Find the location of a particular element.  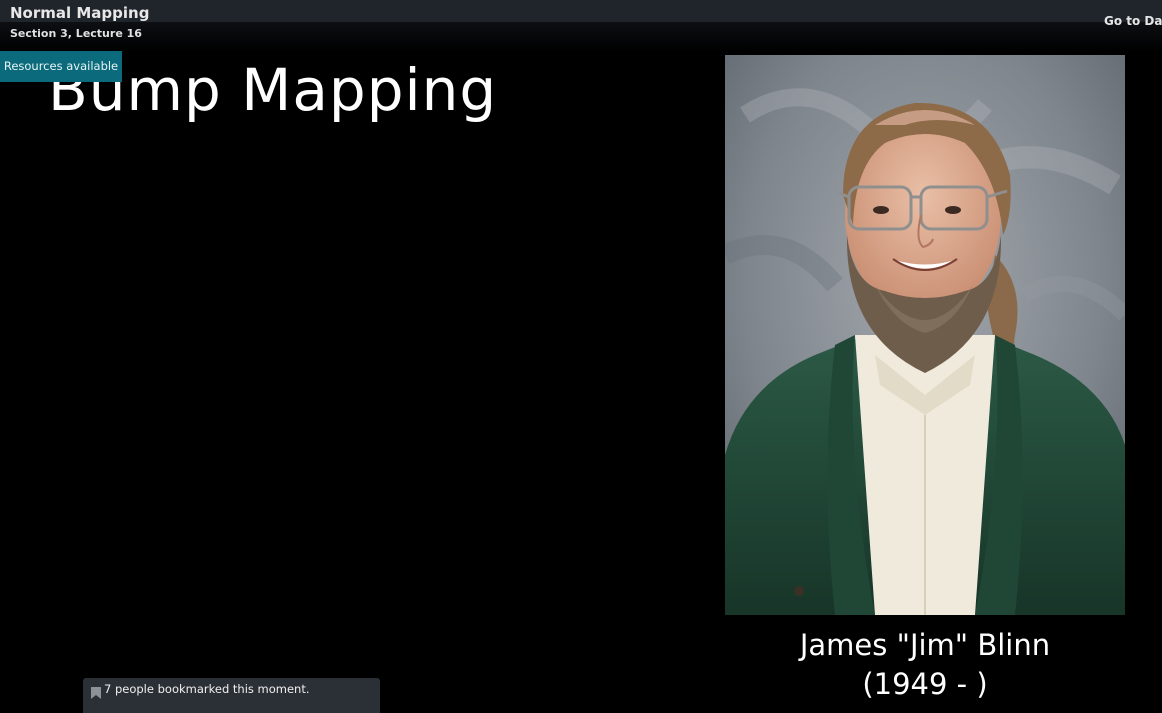

portrait-caption-years: (1949 - ) is located at coordinates (925, 684).